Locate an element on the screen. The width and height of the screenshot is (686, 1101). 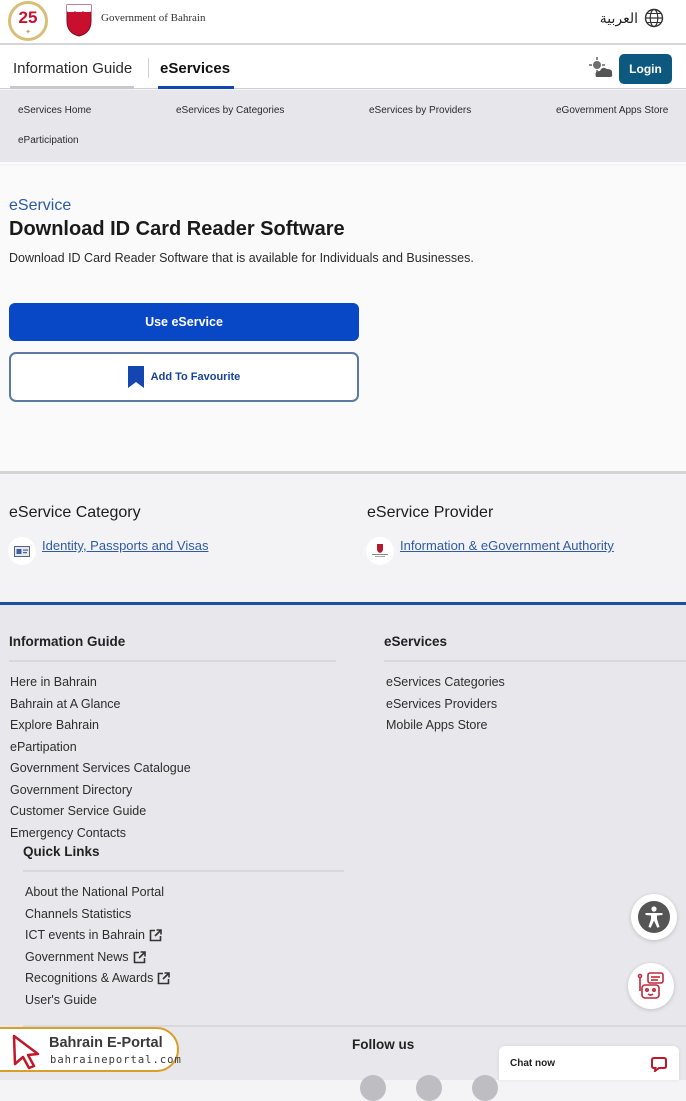
watermark-url: bahraineportal.com is located at coordinates (116, 1060).